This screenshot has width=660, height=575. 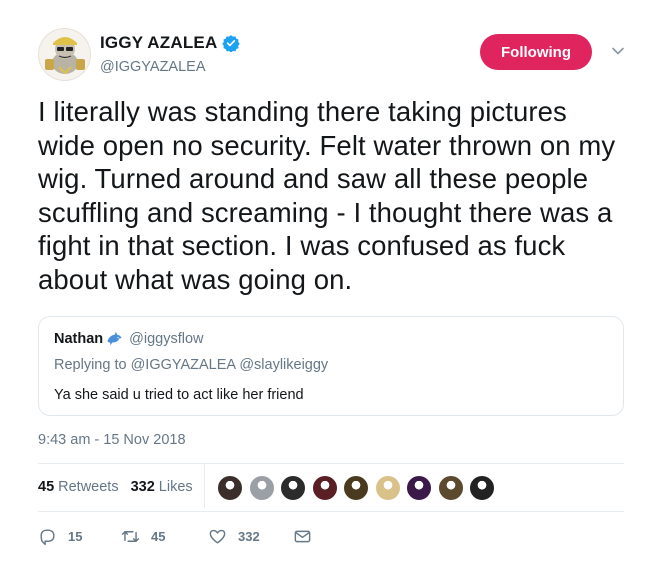 I want to click on author-handle: @IGGYAZALEA, so click(x=153, y=67).